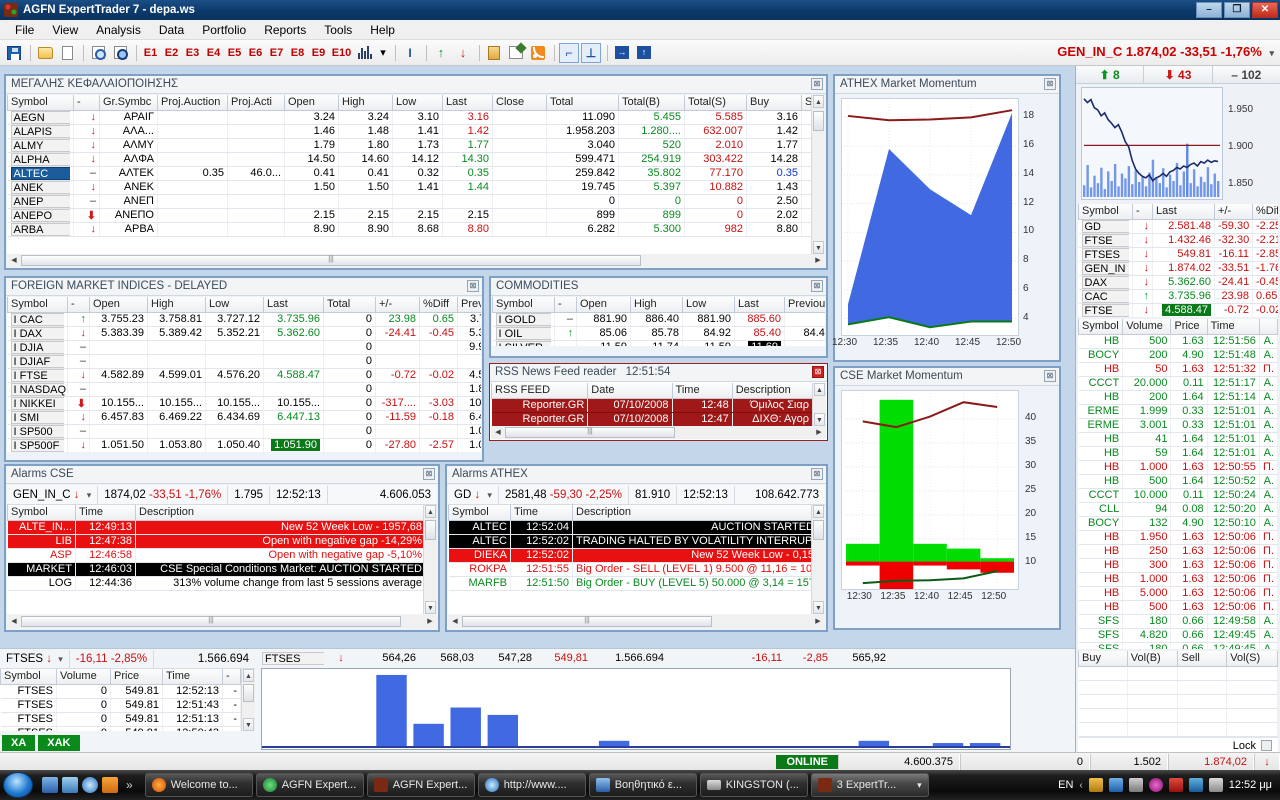 The height and width of the screenshot is (800, 1280). I want to click on symbol-cell: ARBA, so click(40, 229).